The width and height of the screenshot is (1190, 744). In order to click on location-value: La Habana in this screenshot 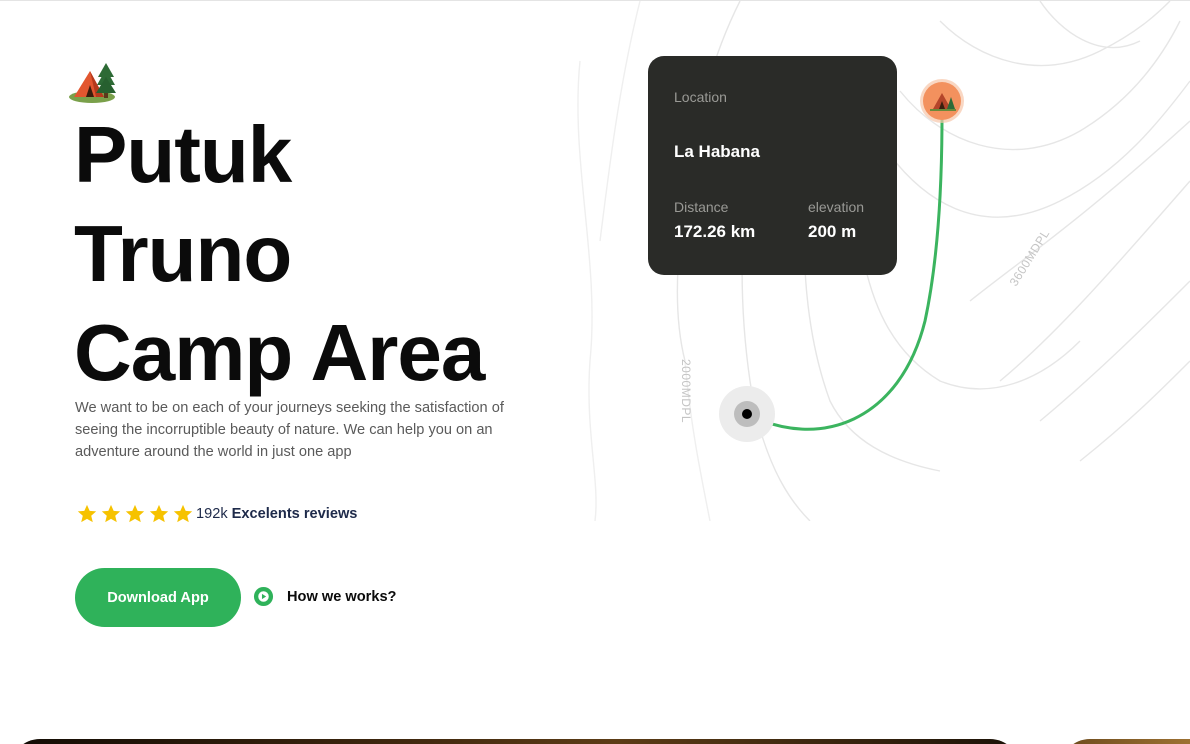, I will do `click(717, 151)`.